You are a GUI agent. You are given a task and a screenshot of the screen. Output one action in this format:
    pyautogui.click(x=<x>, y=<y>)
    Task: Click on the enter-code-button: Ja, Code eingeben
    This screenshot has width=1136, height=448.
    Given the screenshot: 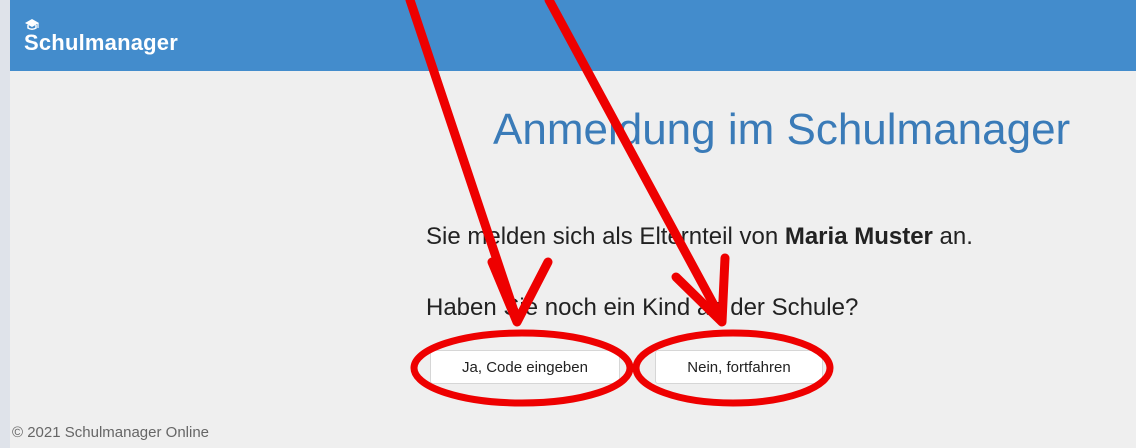 What is the action you would take?
    pyautogui.click(x=525, y=367)
    